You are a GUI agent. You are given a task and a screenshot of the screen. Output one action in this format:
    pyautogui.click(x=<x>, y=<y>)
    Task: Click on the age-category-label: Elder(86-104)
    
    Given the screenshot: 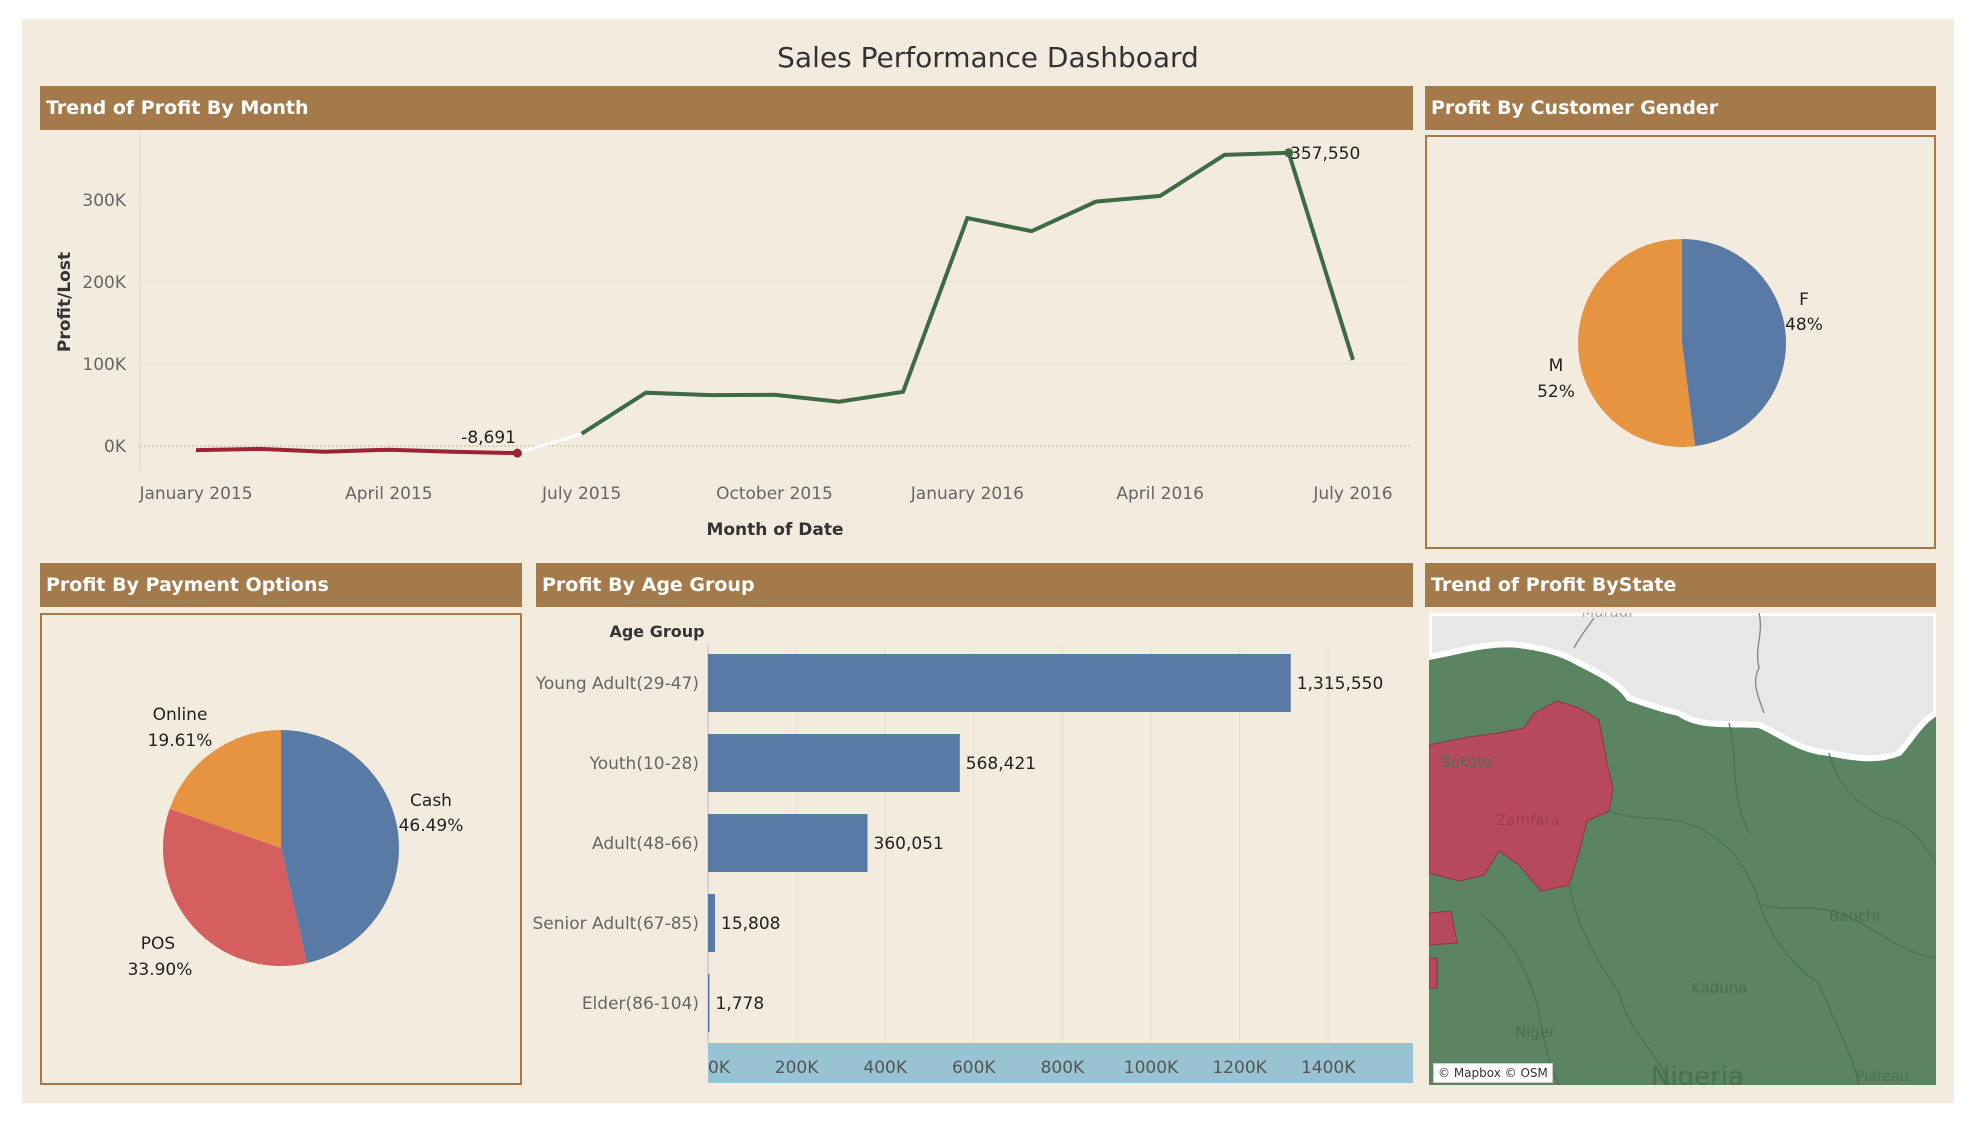 What is the action you would take?
    pyautogui.click(x=640, y=1004)
    